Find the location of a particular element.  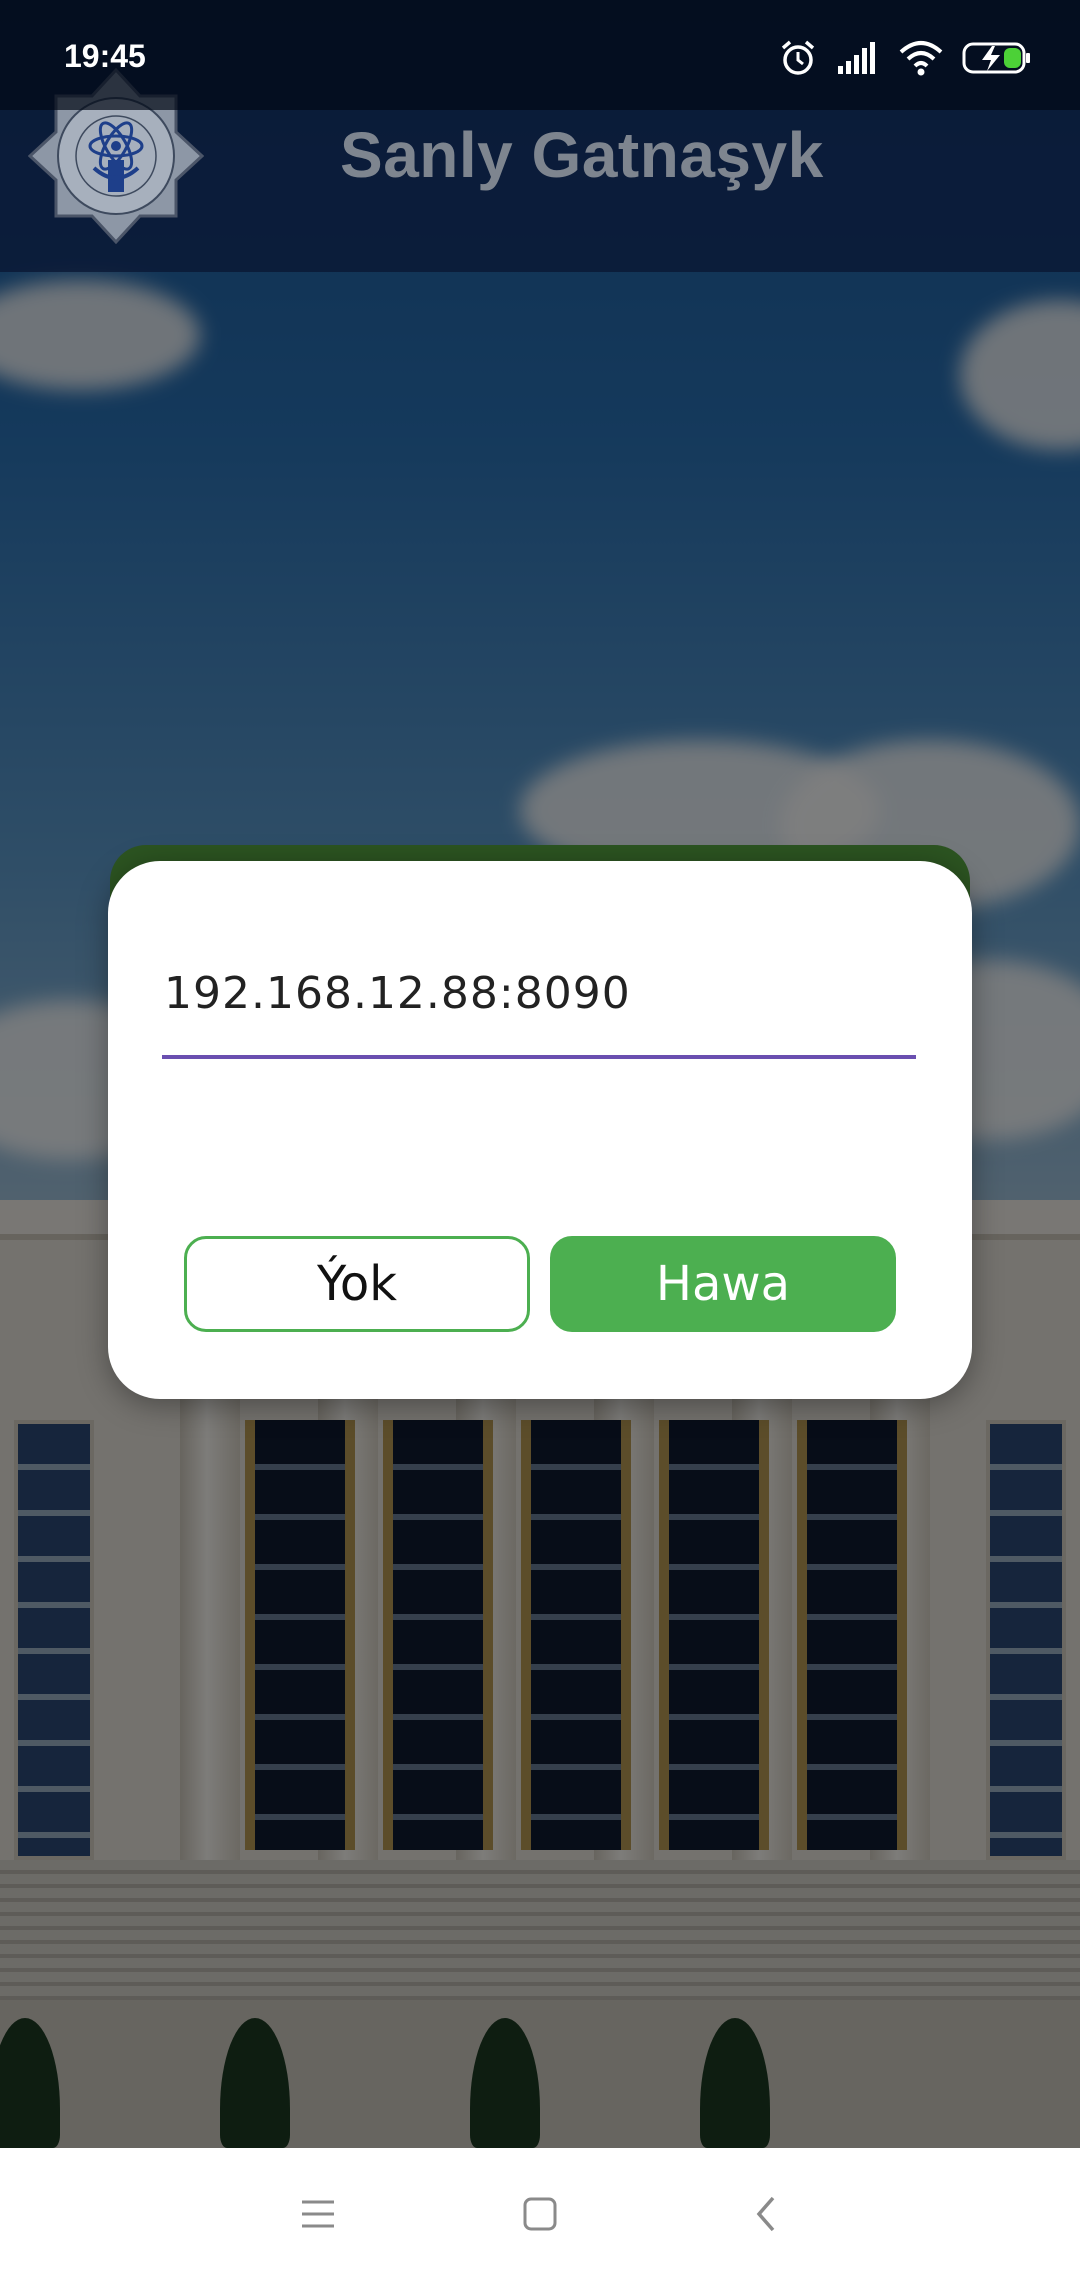

confirm-button: Hawa is located at coordinates (723, 1284).